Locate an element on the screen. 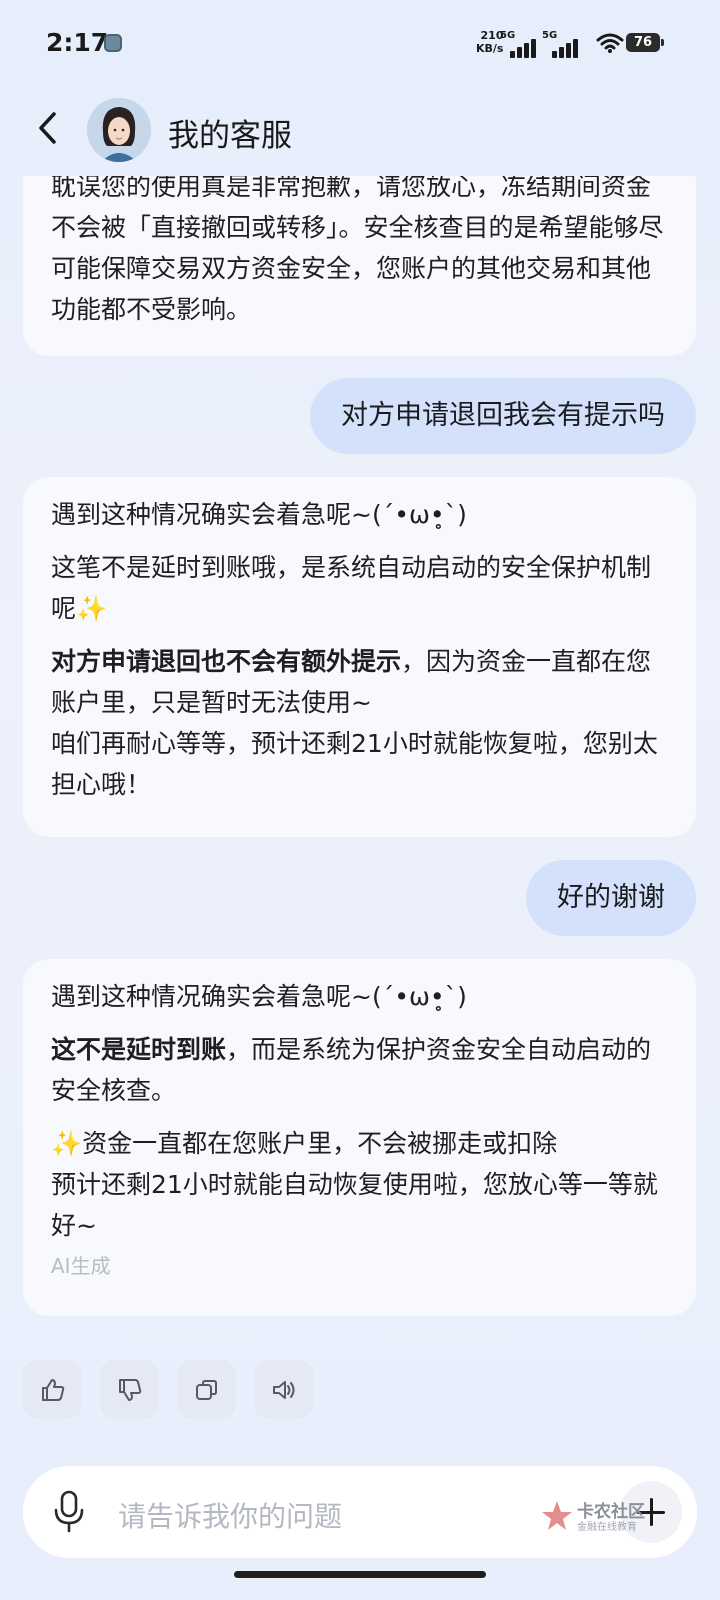 The image size is (720, 1600). status-bar: 2:17 210 KB/s 5G 5G 76 is located at coordinates (360, 44).